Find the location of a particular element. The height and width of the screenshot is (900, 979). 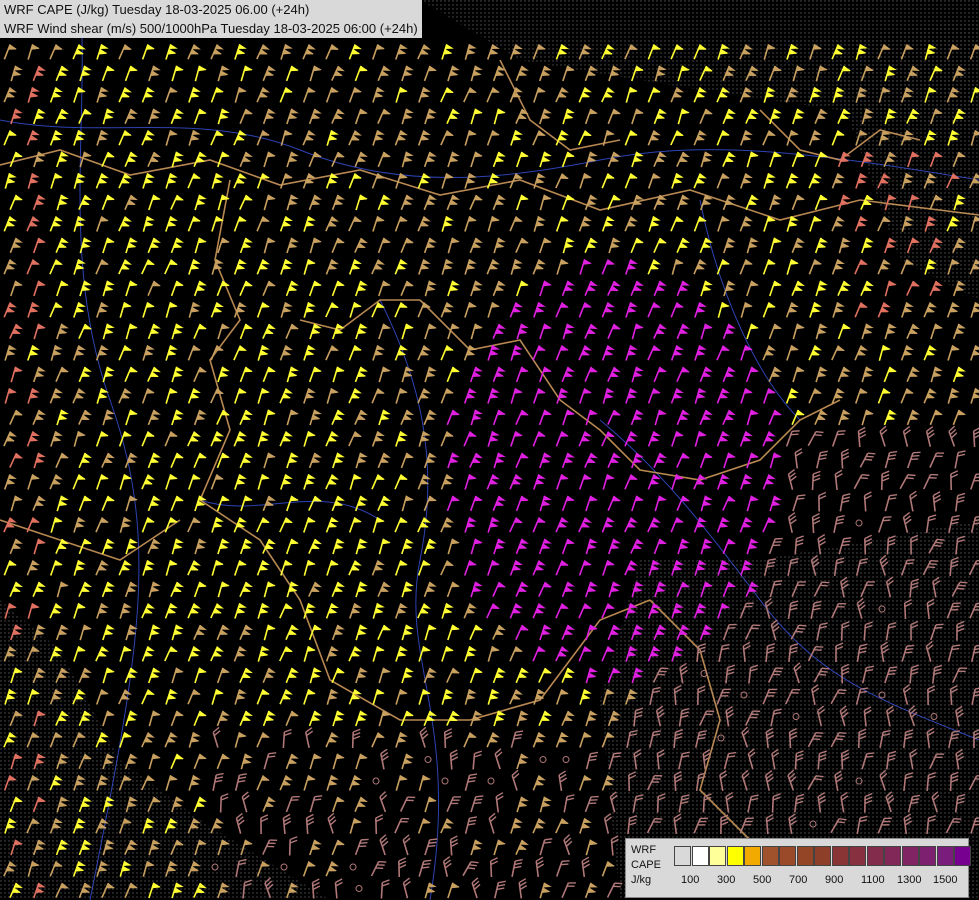

legend-tick-label: 1100 is located at coordinates (873, 880).